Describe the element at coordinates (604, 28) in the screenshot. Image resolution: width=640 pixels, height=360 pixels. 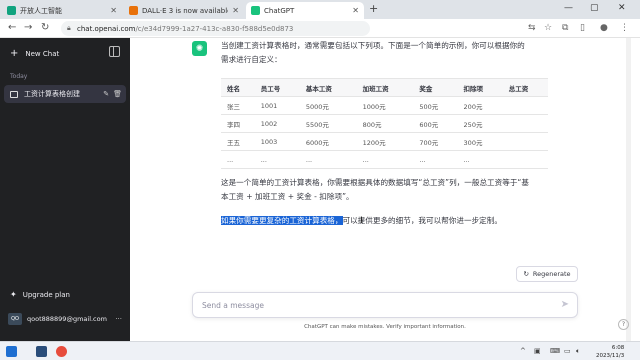
I see `profile-icon: ●` at that location.